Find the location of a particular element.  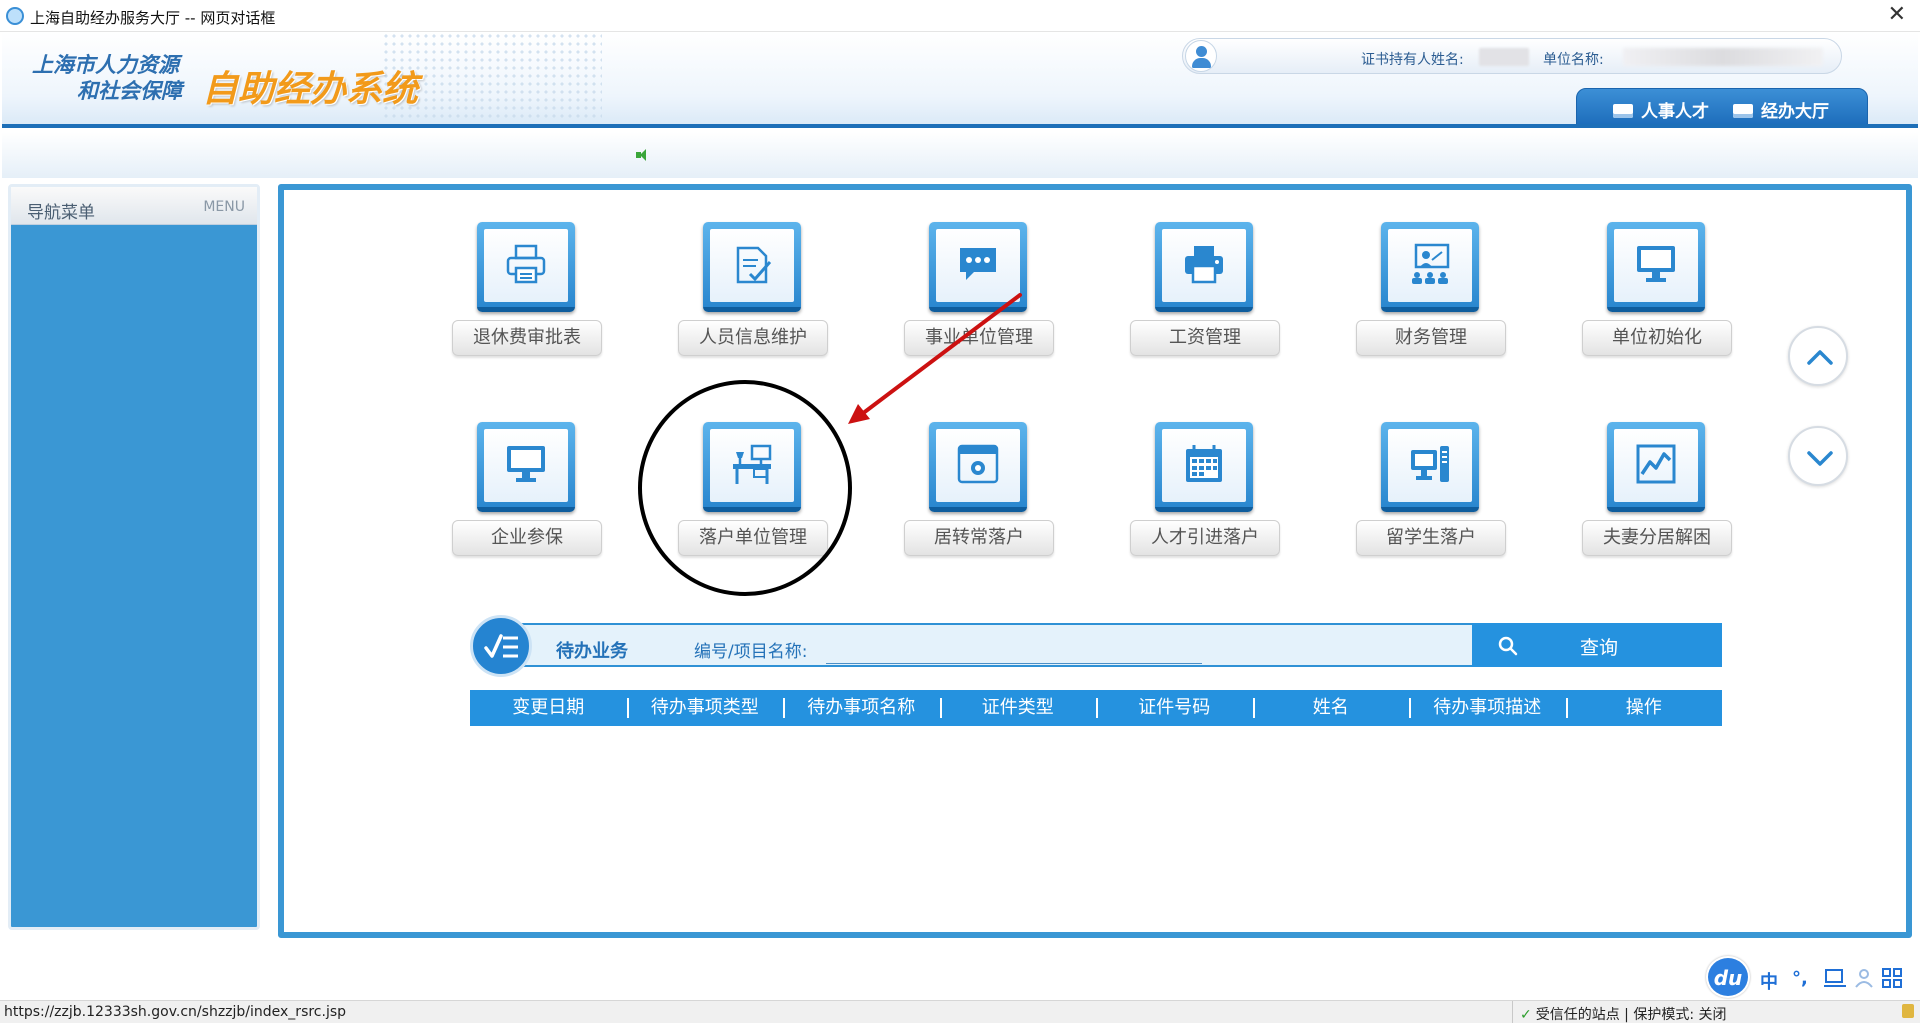

ie-page-icon is located at coordinates (15, 16).